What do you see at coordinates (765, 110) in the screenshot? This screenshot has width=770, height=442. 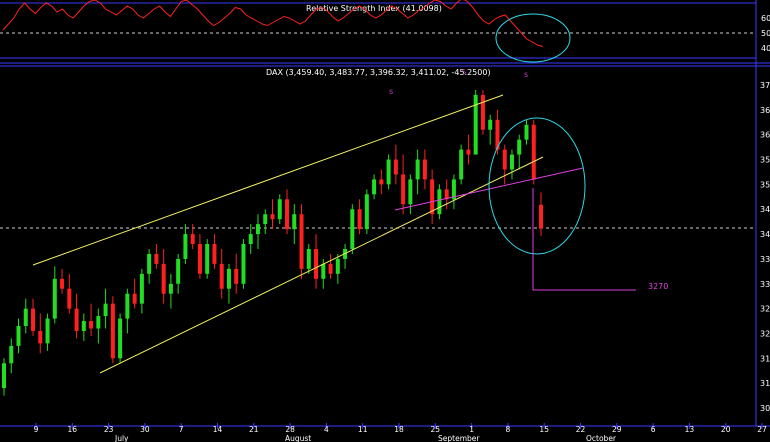 I see `price-y-tick-label: 3650` at bounding box center [765, 110].